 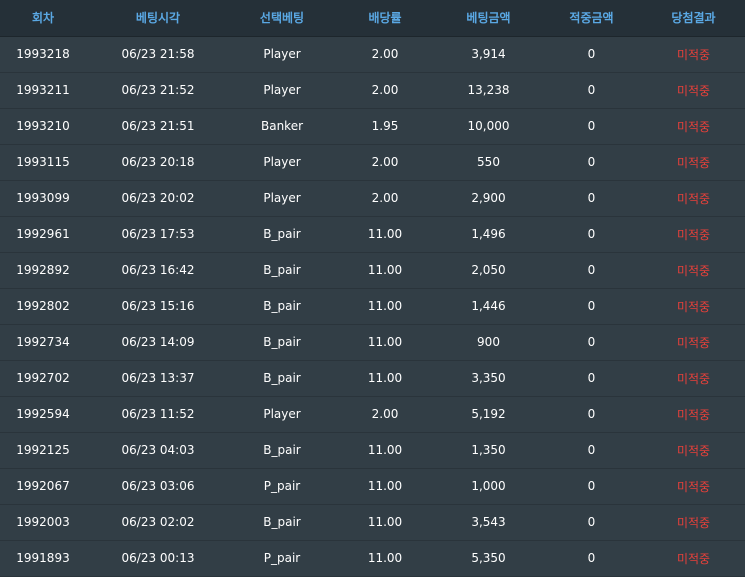 I want to click on cell-round: 1992961, so click(x=43, y=234).